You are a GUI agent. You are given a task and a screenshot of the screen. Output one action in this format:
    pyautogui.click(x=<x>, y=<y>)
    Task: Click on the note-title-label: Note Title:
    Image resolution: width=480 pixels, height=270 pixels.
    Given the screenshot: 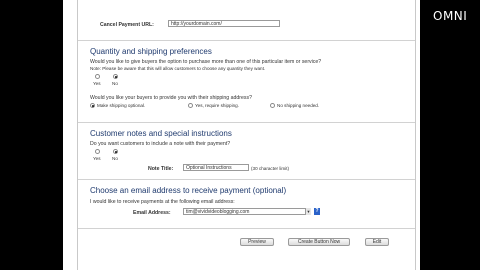 What is the action you would take?
    pyautogui.click(x=161, y=169)
    